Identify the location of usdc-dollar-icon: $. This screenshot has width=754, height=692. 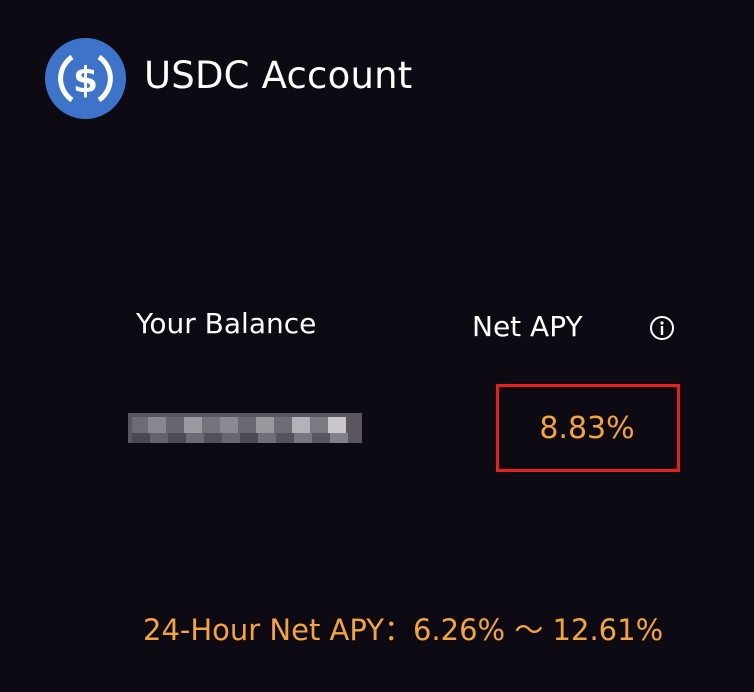
(85, 78).